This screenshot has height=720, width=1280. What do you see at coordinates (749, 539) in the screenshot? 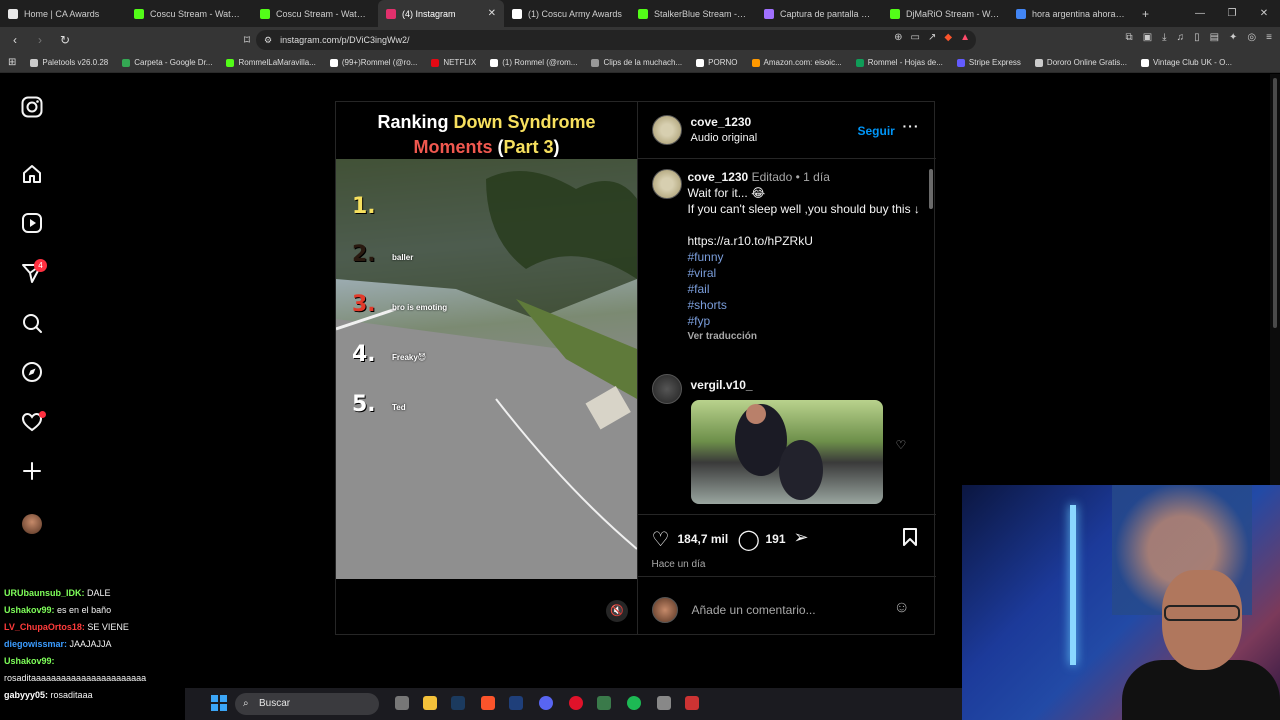
I see `comment-icon: ◯` at bounding box center [749, 539].